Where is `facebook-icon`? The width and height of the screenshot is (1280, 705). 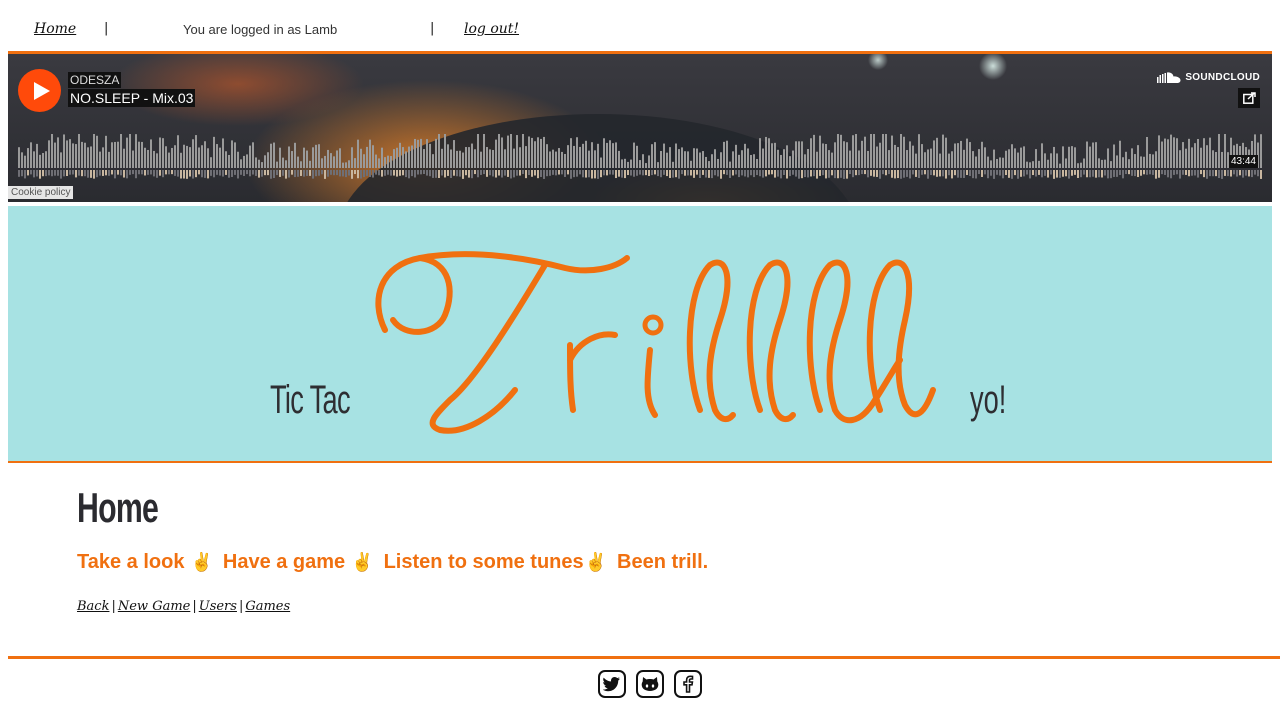 facebook-icon is located at coordinates (688, 684).